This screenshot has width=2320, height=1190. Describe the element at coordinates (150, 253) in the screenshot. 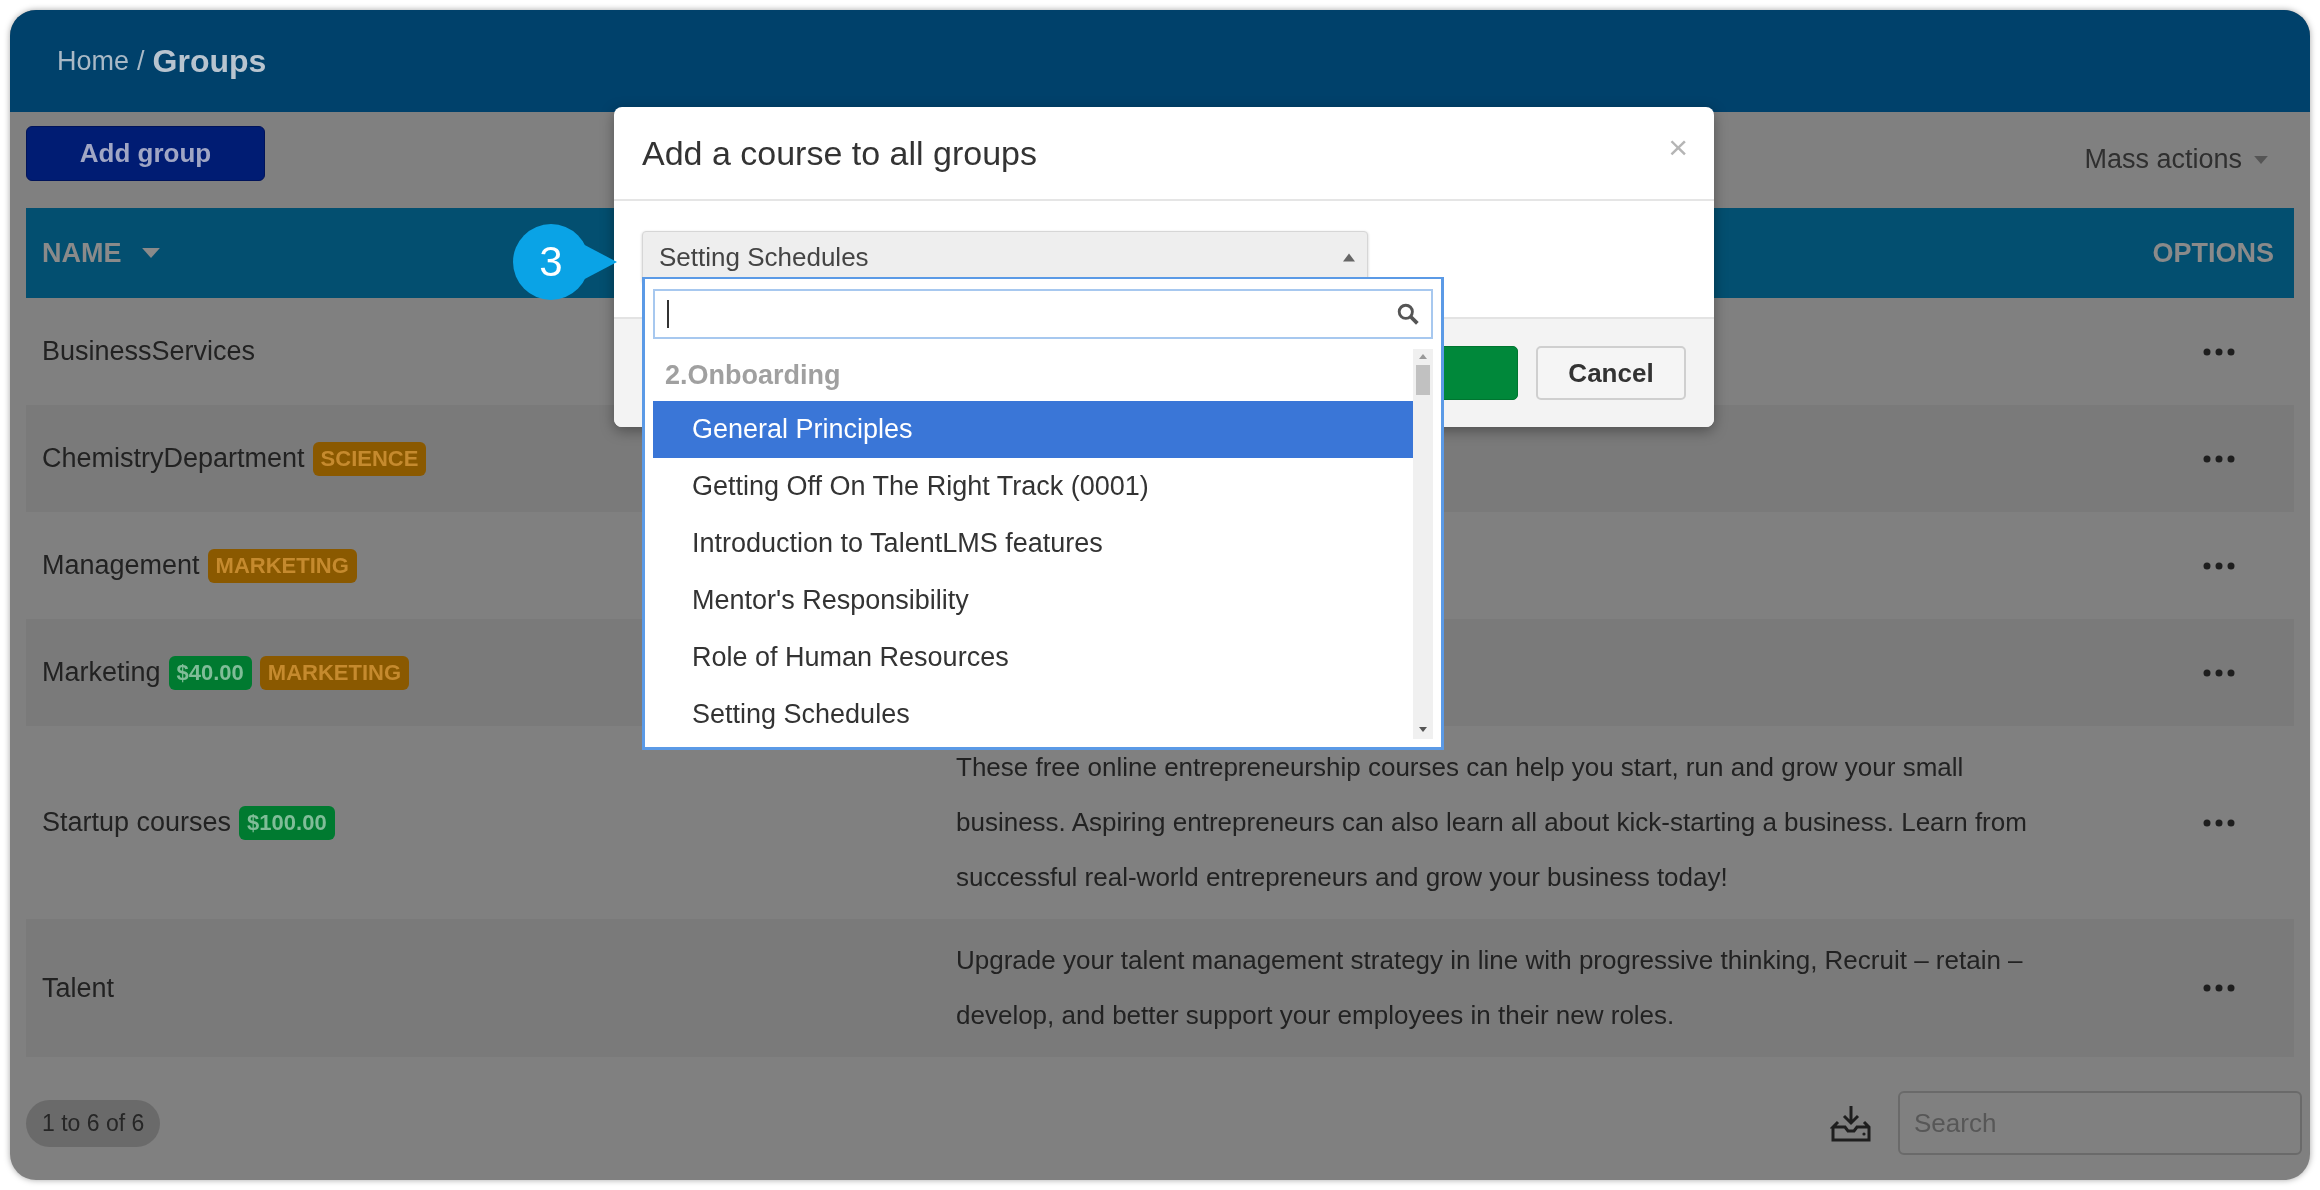

I see `sort-caret-icon` at that location.